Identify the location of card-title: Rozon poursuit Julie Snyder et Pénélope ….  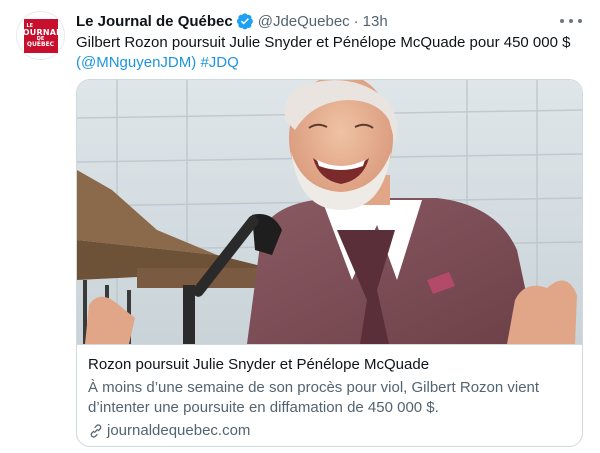
(258, 365).